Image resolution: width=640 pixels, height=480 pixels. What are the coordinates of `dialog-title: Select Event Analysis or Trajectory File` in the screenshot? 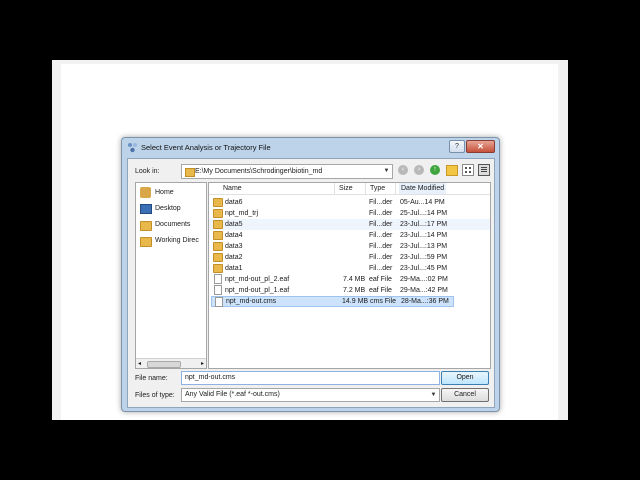 It's located at (206, 147).